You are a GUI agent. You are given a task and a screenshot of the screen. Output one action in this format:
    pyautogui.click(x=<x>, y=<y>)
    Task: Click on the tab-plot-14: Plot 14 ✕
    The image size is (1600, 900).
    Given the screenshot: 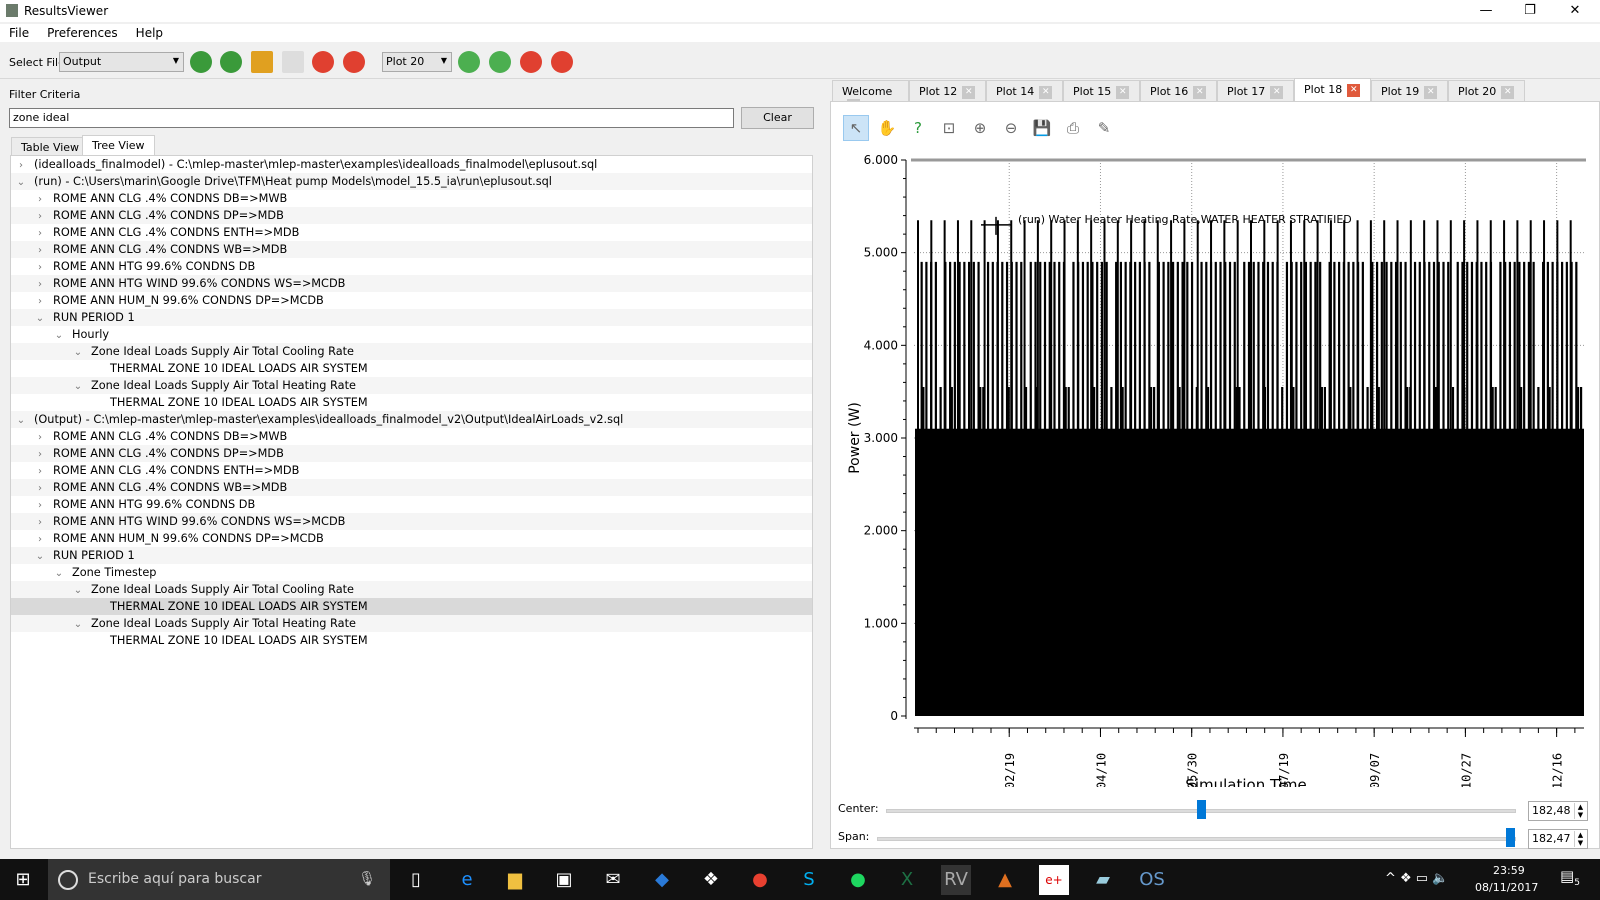 What is the action you would take?
    pyautogui.click(x=1024, y=91)
    